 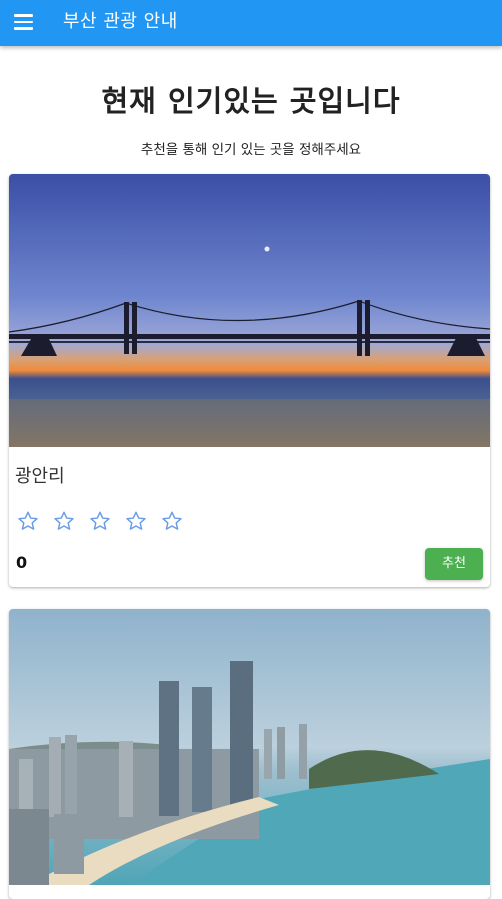 What do you see at coordinates (23, 22) in the screenshot?
I see `hamburger-menu-icon` at bounding box center [23, 22].